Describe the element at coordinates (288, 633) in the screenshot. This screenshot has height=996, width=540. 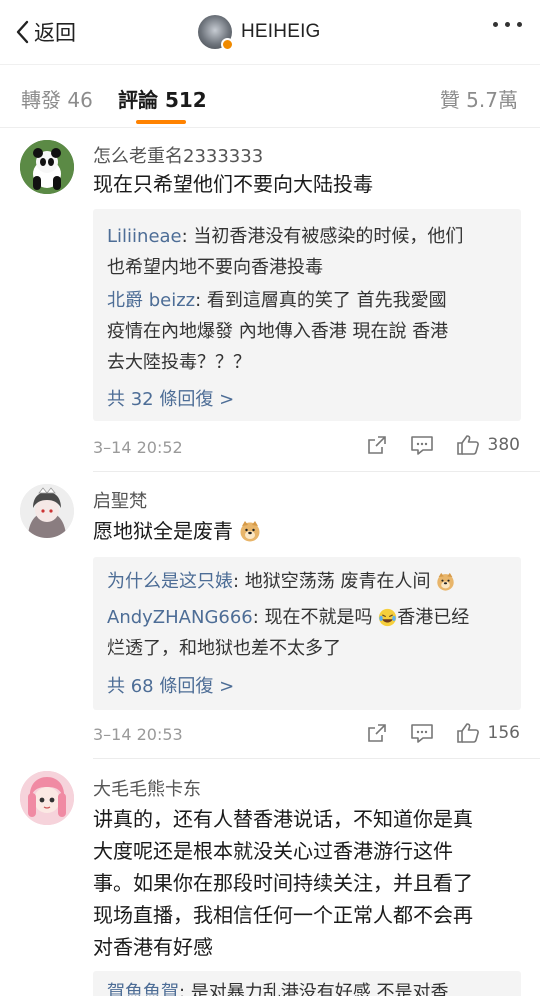
I see `reply-item: AndyZHANG666: 现在不就是吗 香港已经 烂透了，和地狱也差不太多了` at that location.